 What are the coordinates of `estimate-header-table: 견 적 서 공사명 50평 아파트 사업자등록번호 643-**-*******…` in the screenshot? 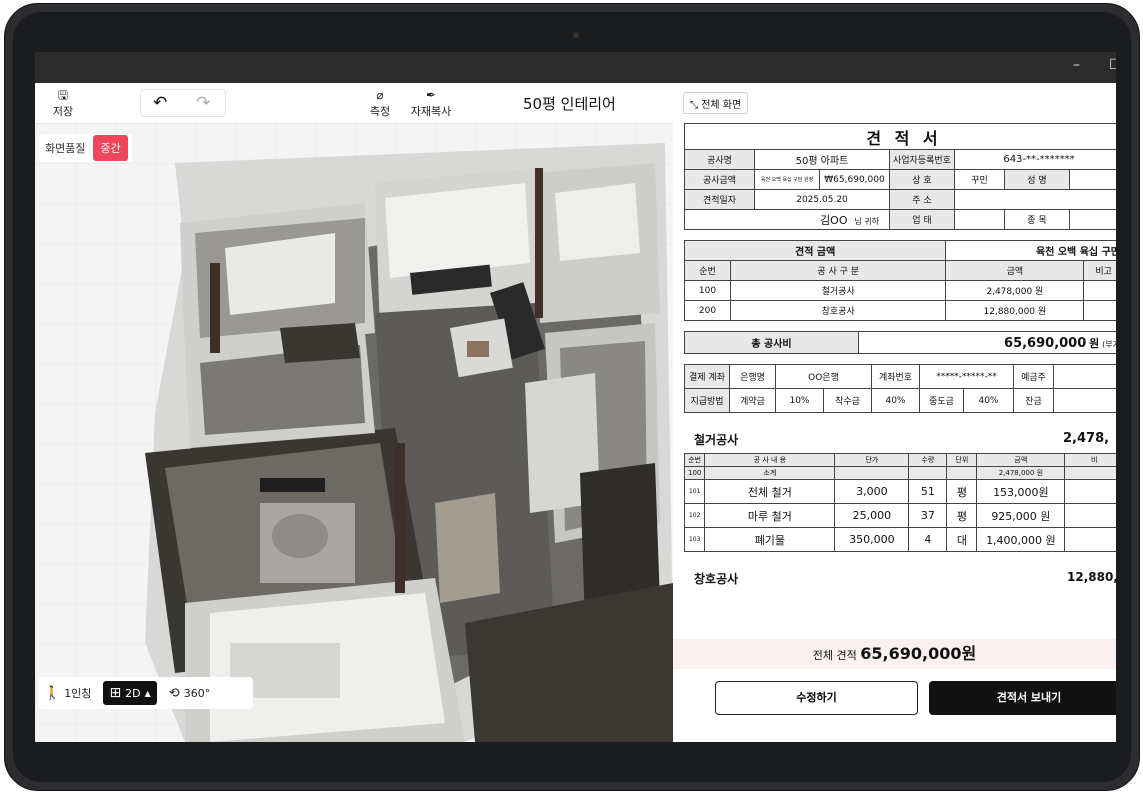 It's located at (900, 176).